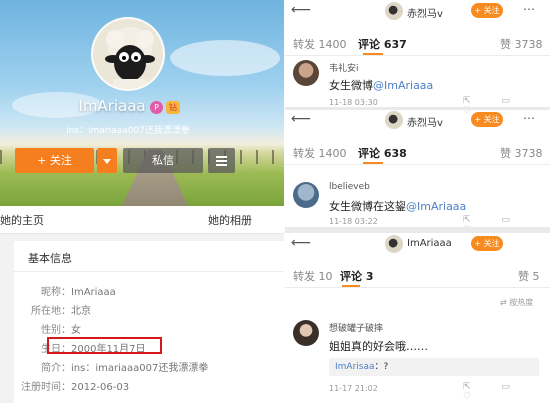 This screenshot has width=550, height=403. Describe the element at coordinates (51, 311) in the screenshot. I see `info-label: 所在地：` at that location.